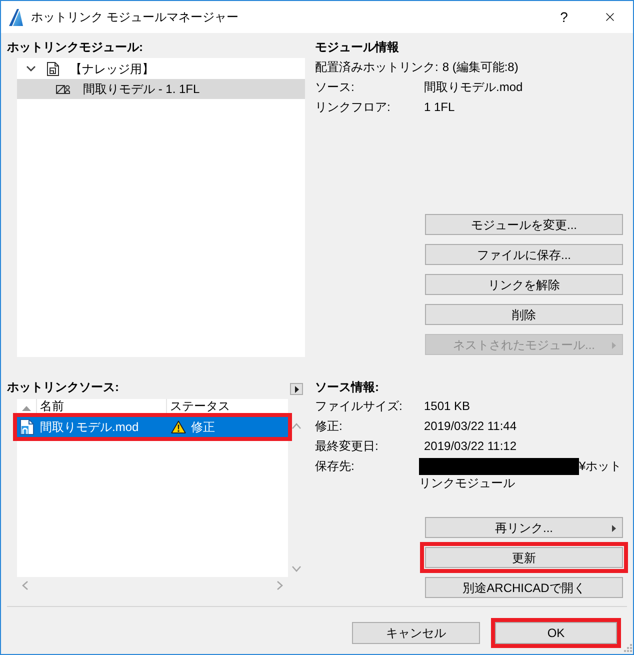 The image size is (634, 655). Describe the element at coordinates (335, 87) in the screenshot. I see `field-label: ソース:` at that location.